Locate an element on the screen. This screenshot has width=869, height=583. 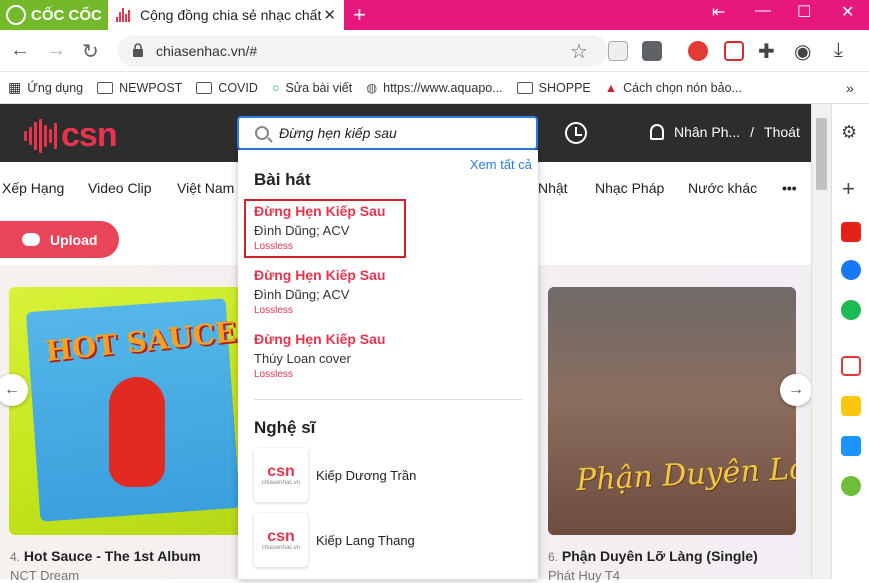
page-scrollbar is located at coordinates (821, 341).